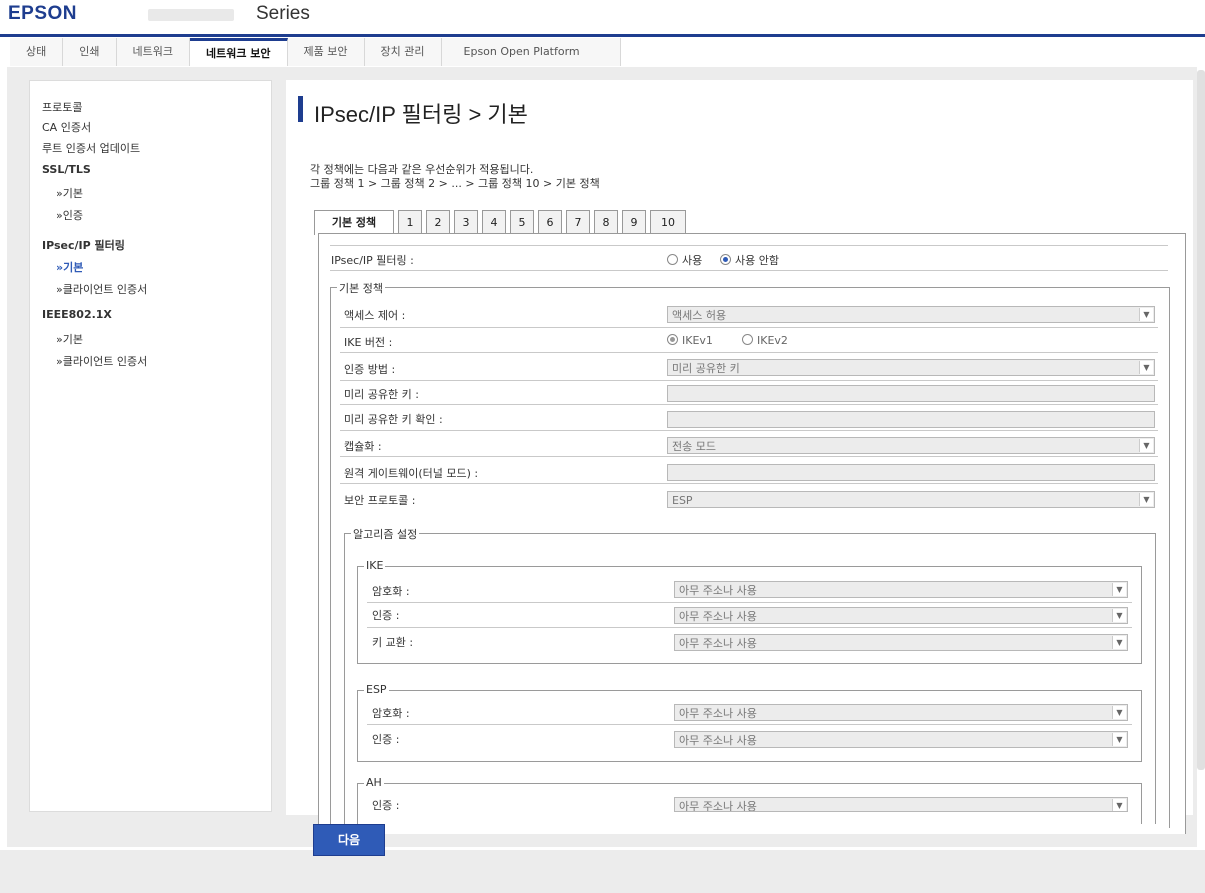 The image size is (1205, 893). Describe the element at coordinates (602, 35) in the screenshot. I see `header-rule` at that location.